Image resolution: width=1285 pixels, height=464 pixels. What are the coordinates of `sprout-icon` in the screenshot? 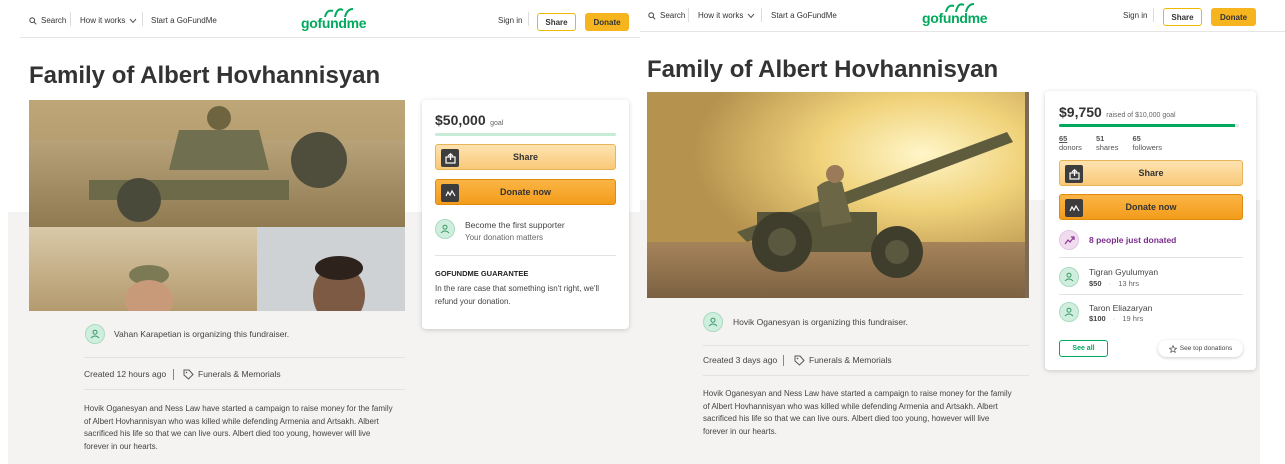 It's located at (960, 7).